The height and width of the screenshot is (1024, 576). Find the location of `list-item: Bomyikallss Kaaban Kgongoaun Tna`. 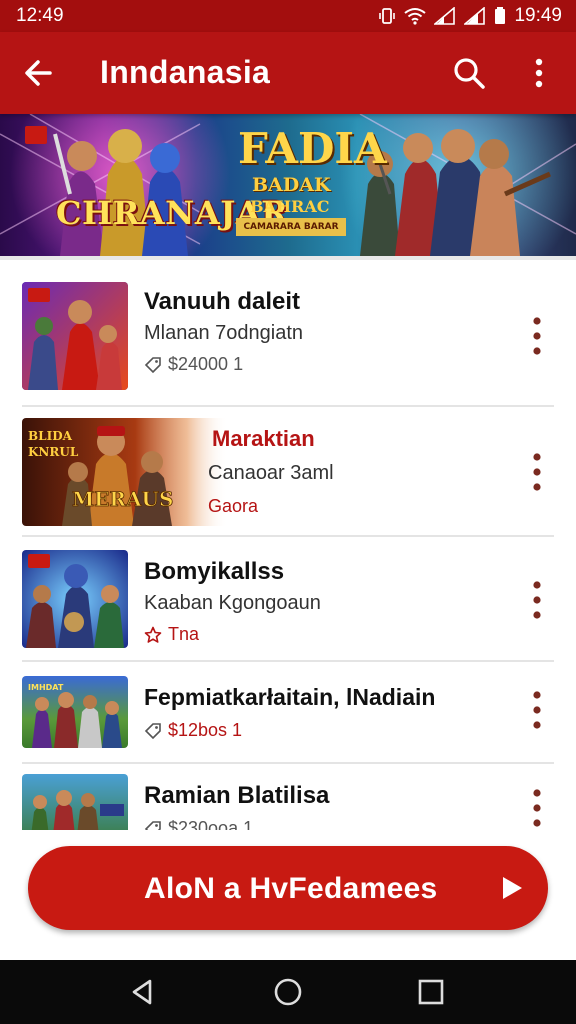

list-item: Bomyikallss Kaaban Kgongoaun Tna is located at coordinates (288, 600).